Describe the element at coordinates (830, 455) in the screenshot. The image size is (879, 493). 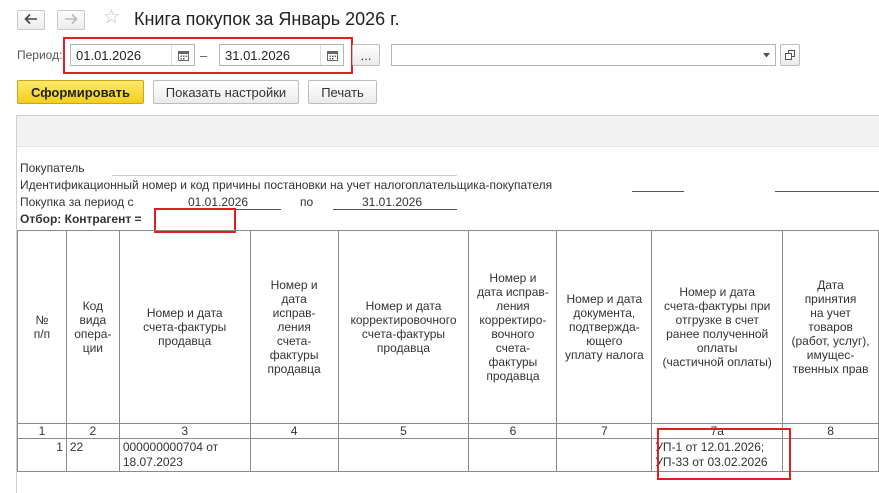
I see `accept-date-cell` at that location.